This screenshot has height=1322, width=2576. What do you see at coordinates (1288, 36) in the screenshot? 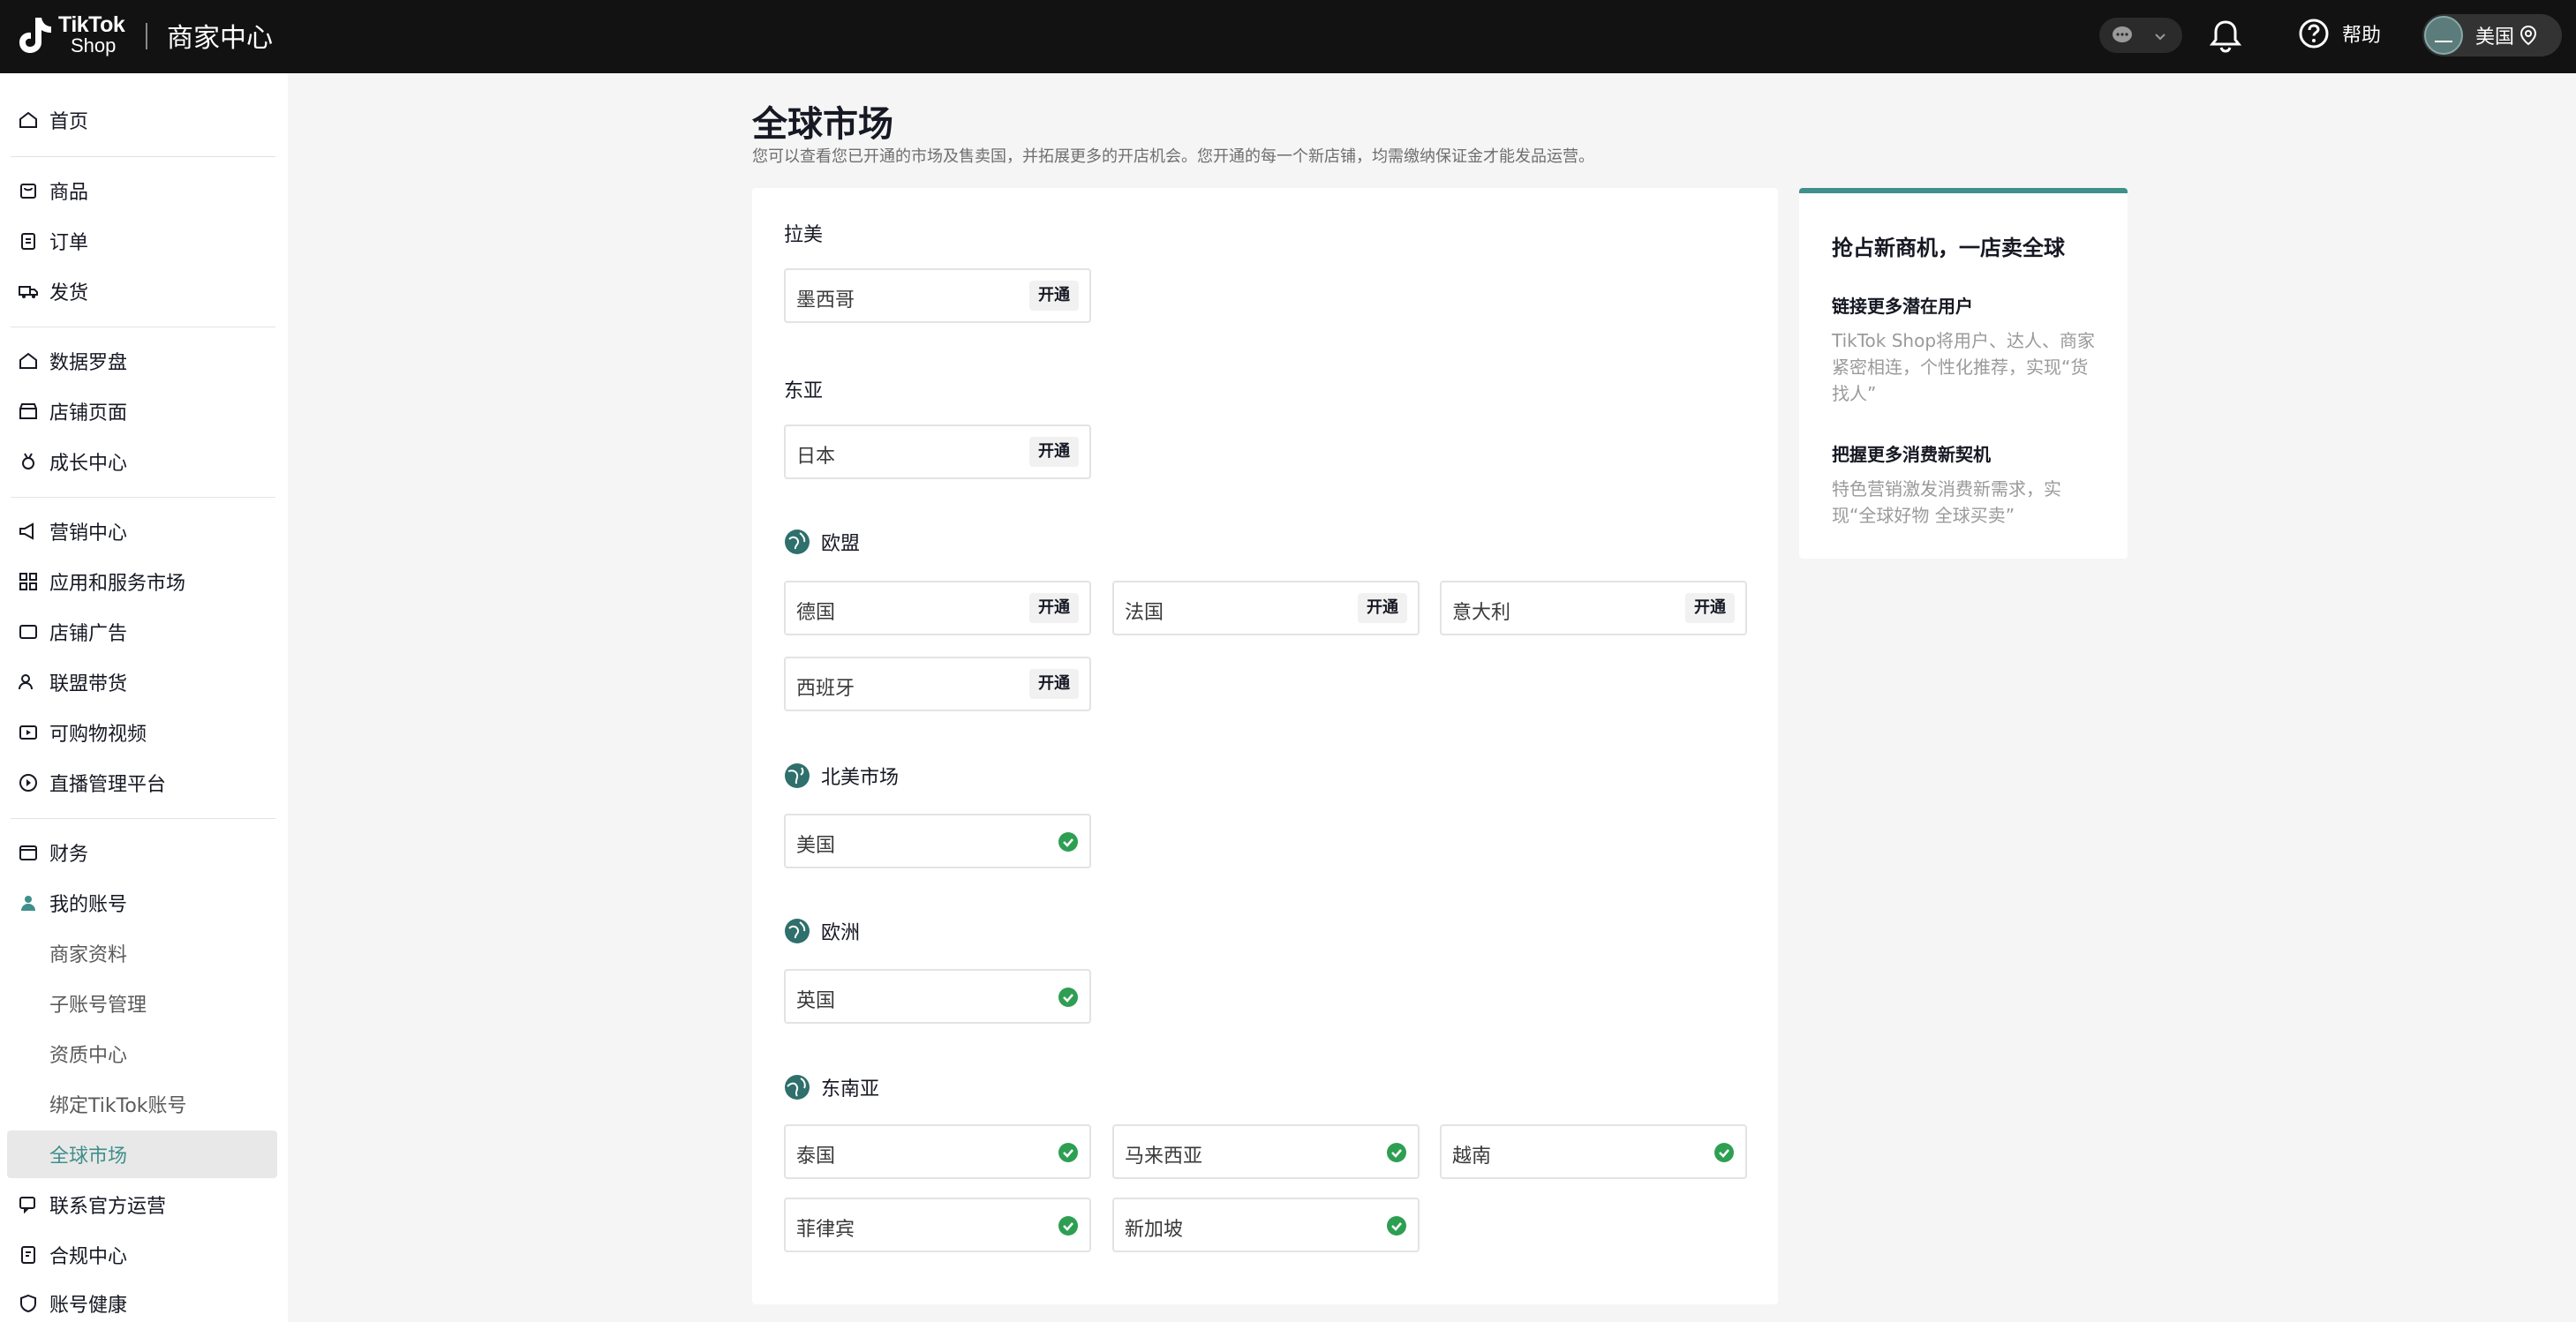
I see `top-bar: TikTok Shop 商家中心 帮助 美国` at bounding box center [1288, 36].